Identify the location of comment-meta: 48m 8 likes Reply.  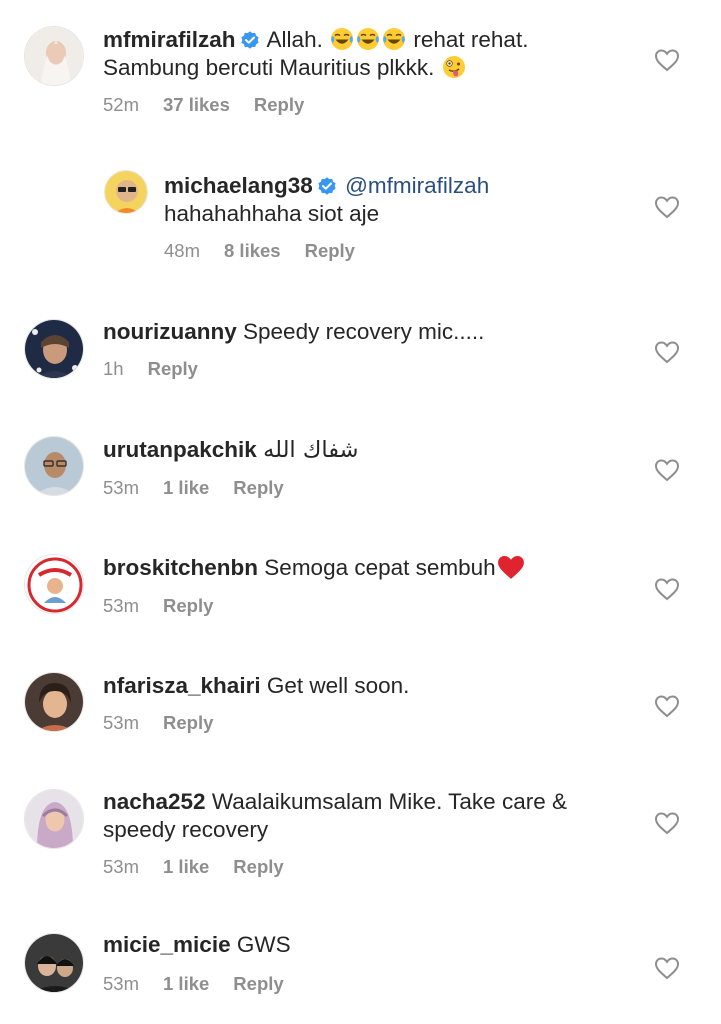
(271, 251).